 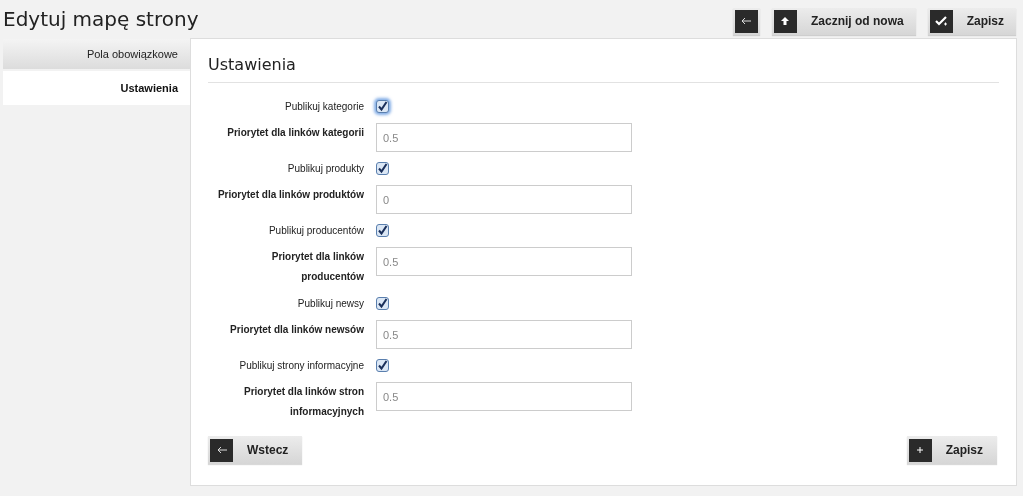 I want to click on checkmark-icon, so click(x=941, y=21).